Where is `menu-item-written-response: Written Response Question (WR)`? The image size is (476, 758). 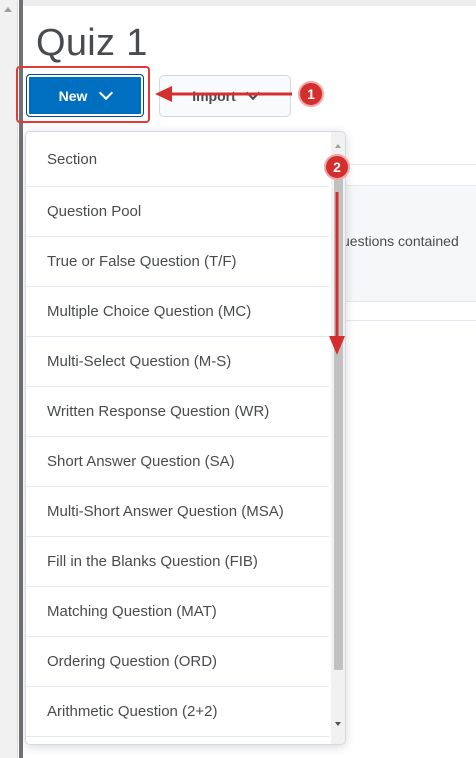
menu-item-written-response: Written Response Question (WR) is located at coordinates (177, 412).